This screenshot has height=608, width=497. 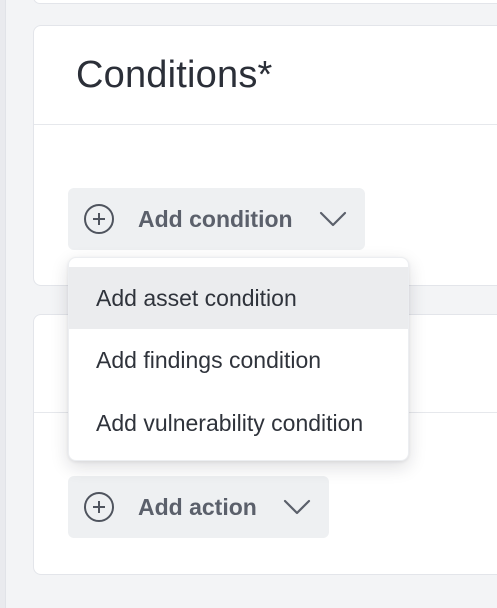 I want to click on add-condition-button: Add condition, so click(x=216, y=219).